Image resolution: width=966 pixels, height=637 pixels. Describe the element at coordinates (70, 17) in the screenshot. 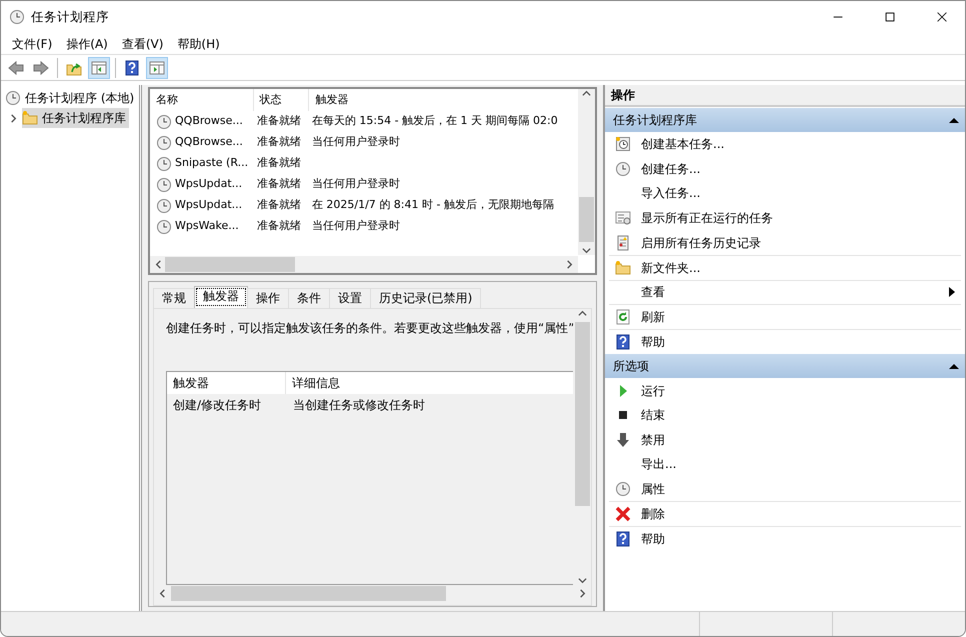

I see `window-title: 任务计划程序` at that location.